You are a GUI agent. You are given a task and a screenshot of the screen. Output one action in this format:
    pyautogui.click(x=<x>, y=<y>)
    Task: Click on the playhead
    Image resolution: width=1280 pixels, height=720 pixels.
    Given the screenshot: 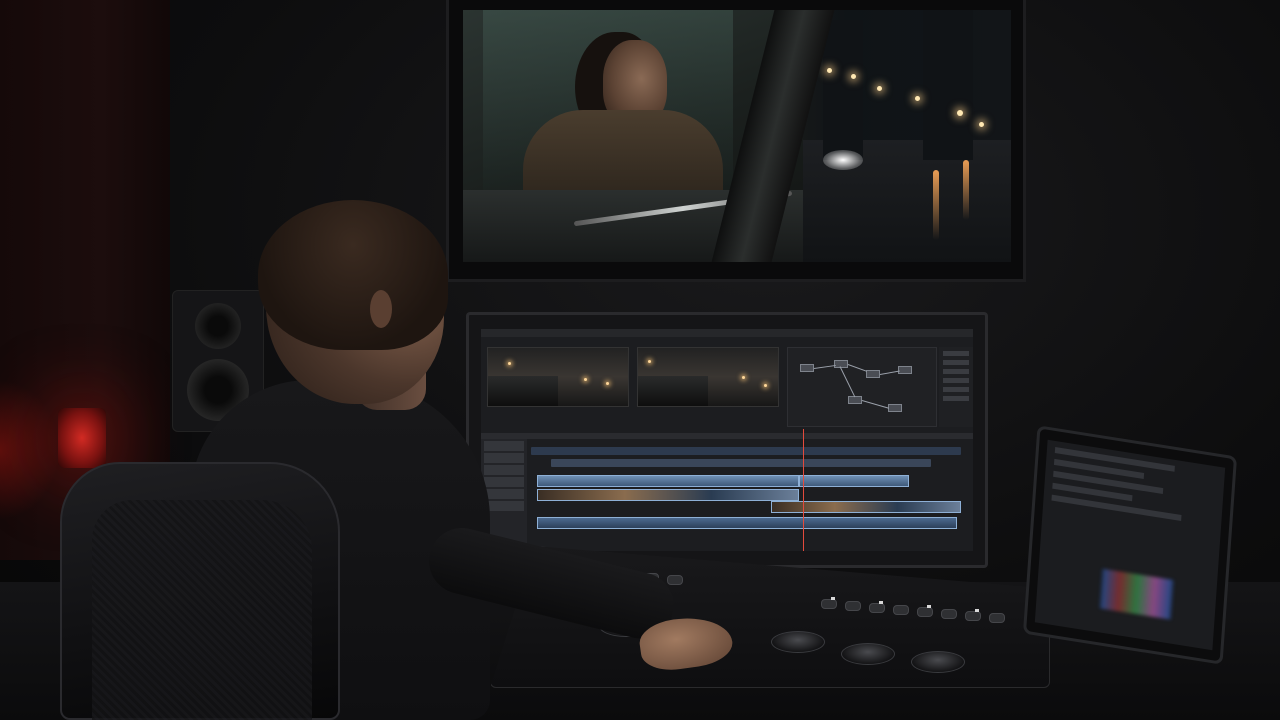 What is the action you would take?
    pyautogui.click(x=803, y=490)
    